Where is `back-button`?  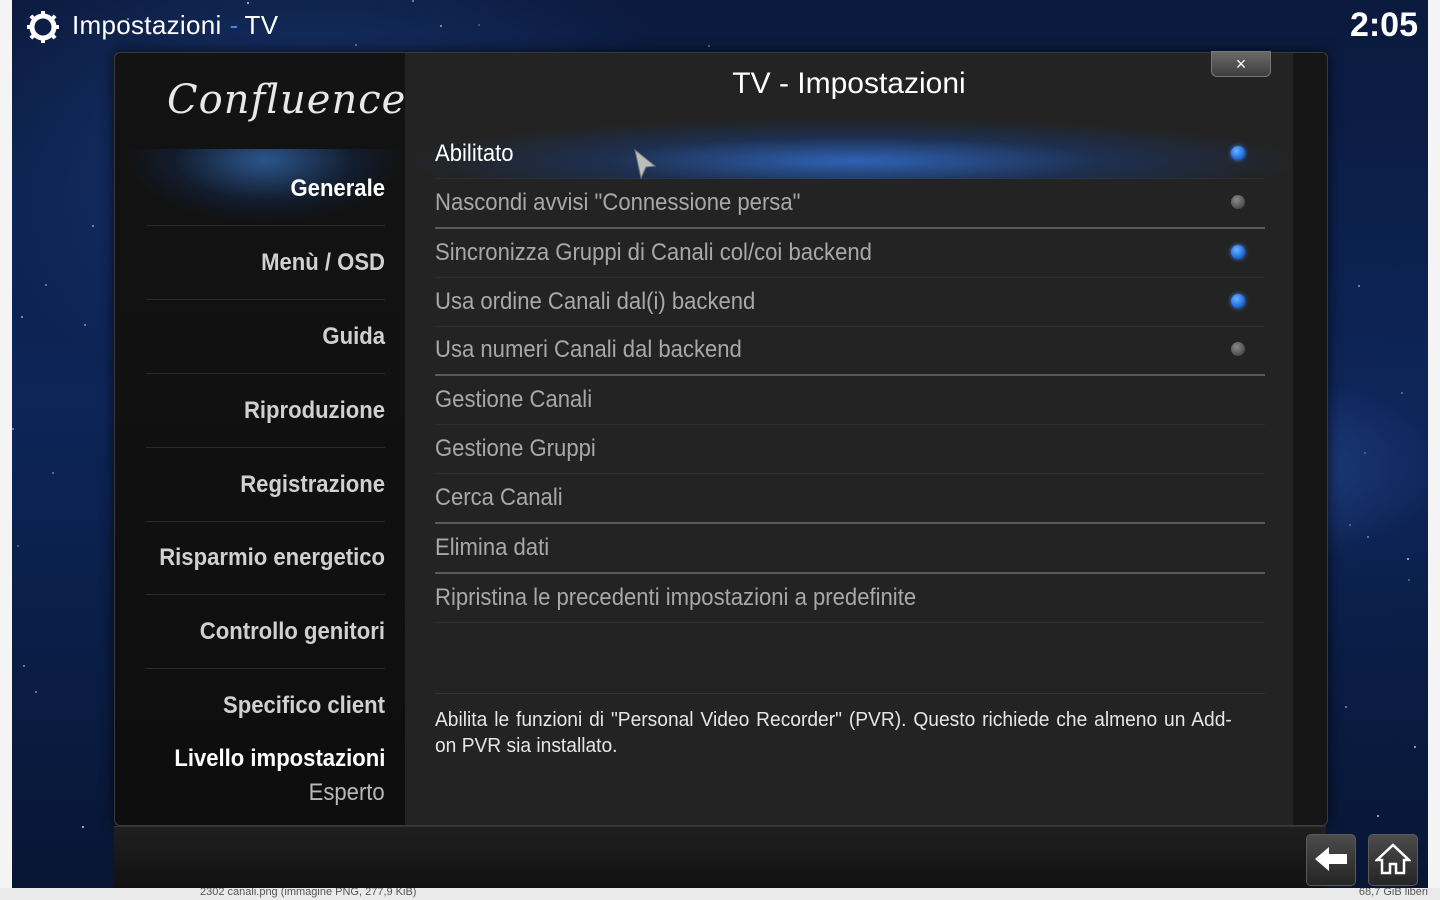 back-button is located at coordinates (1331, 860).